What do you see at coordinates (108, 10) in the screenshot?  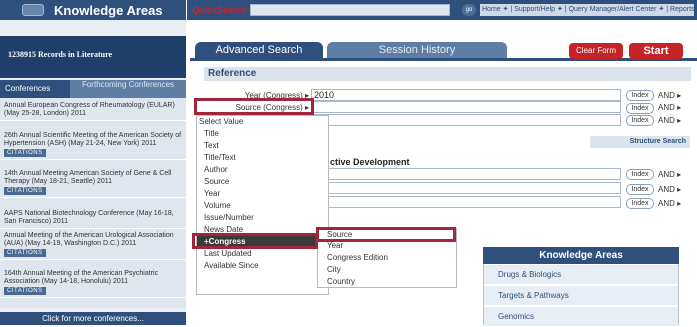 I see `sidebar-title: Knowledge Areas` at bounding box center [108, 10].